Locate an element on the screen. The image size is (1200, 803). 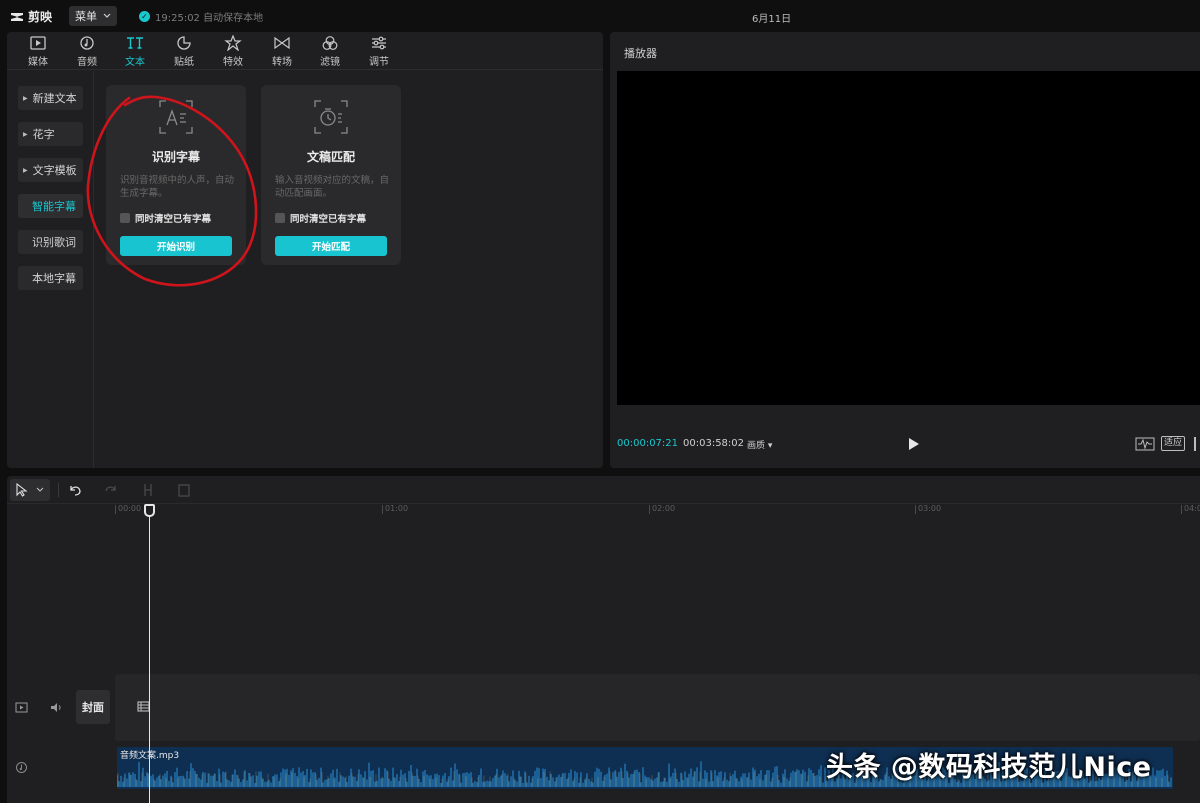
tab-label: 媒体 is located at coordinates (38, 62).